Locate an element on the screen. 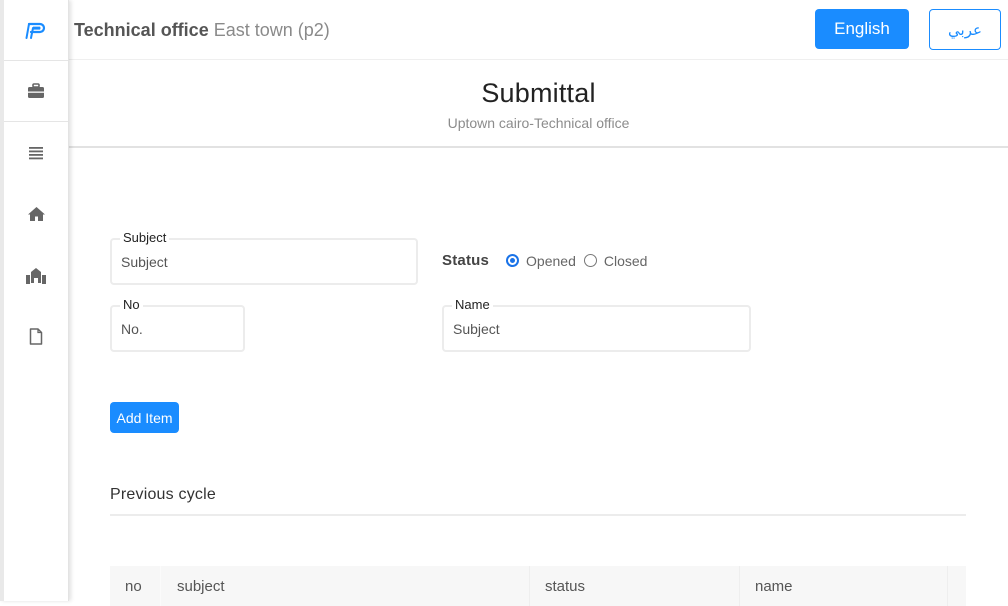 This screenshot has height=606, width=1008. status-option-opened: Opened is located at coordinates (541, 261).